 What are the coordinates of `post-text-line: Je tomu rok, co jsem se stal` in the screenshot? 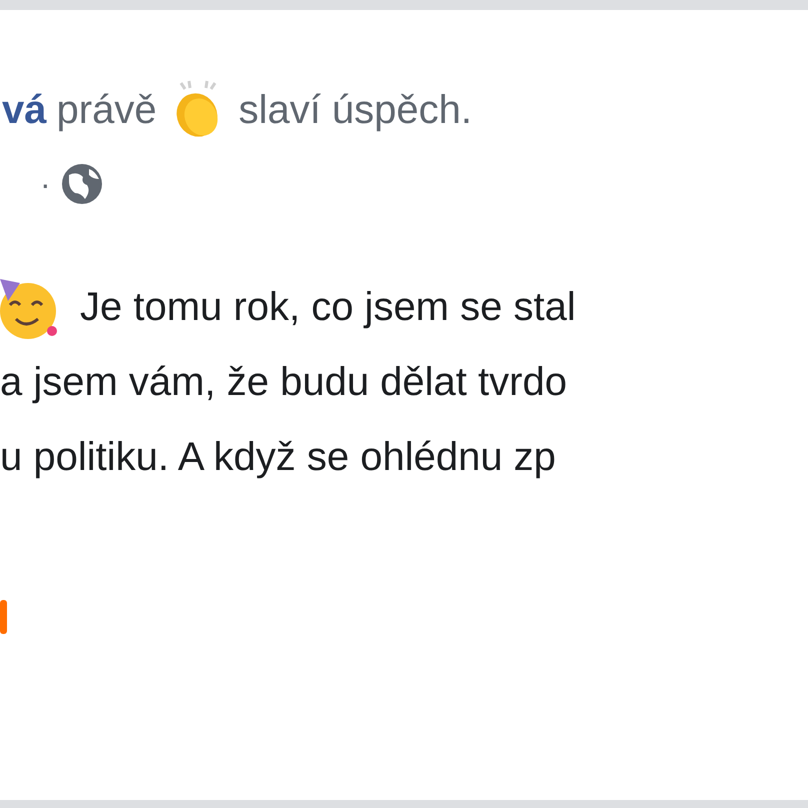 It's located at (328, 307).